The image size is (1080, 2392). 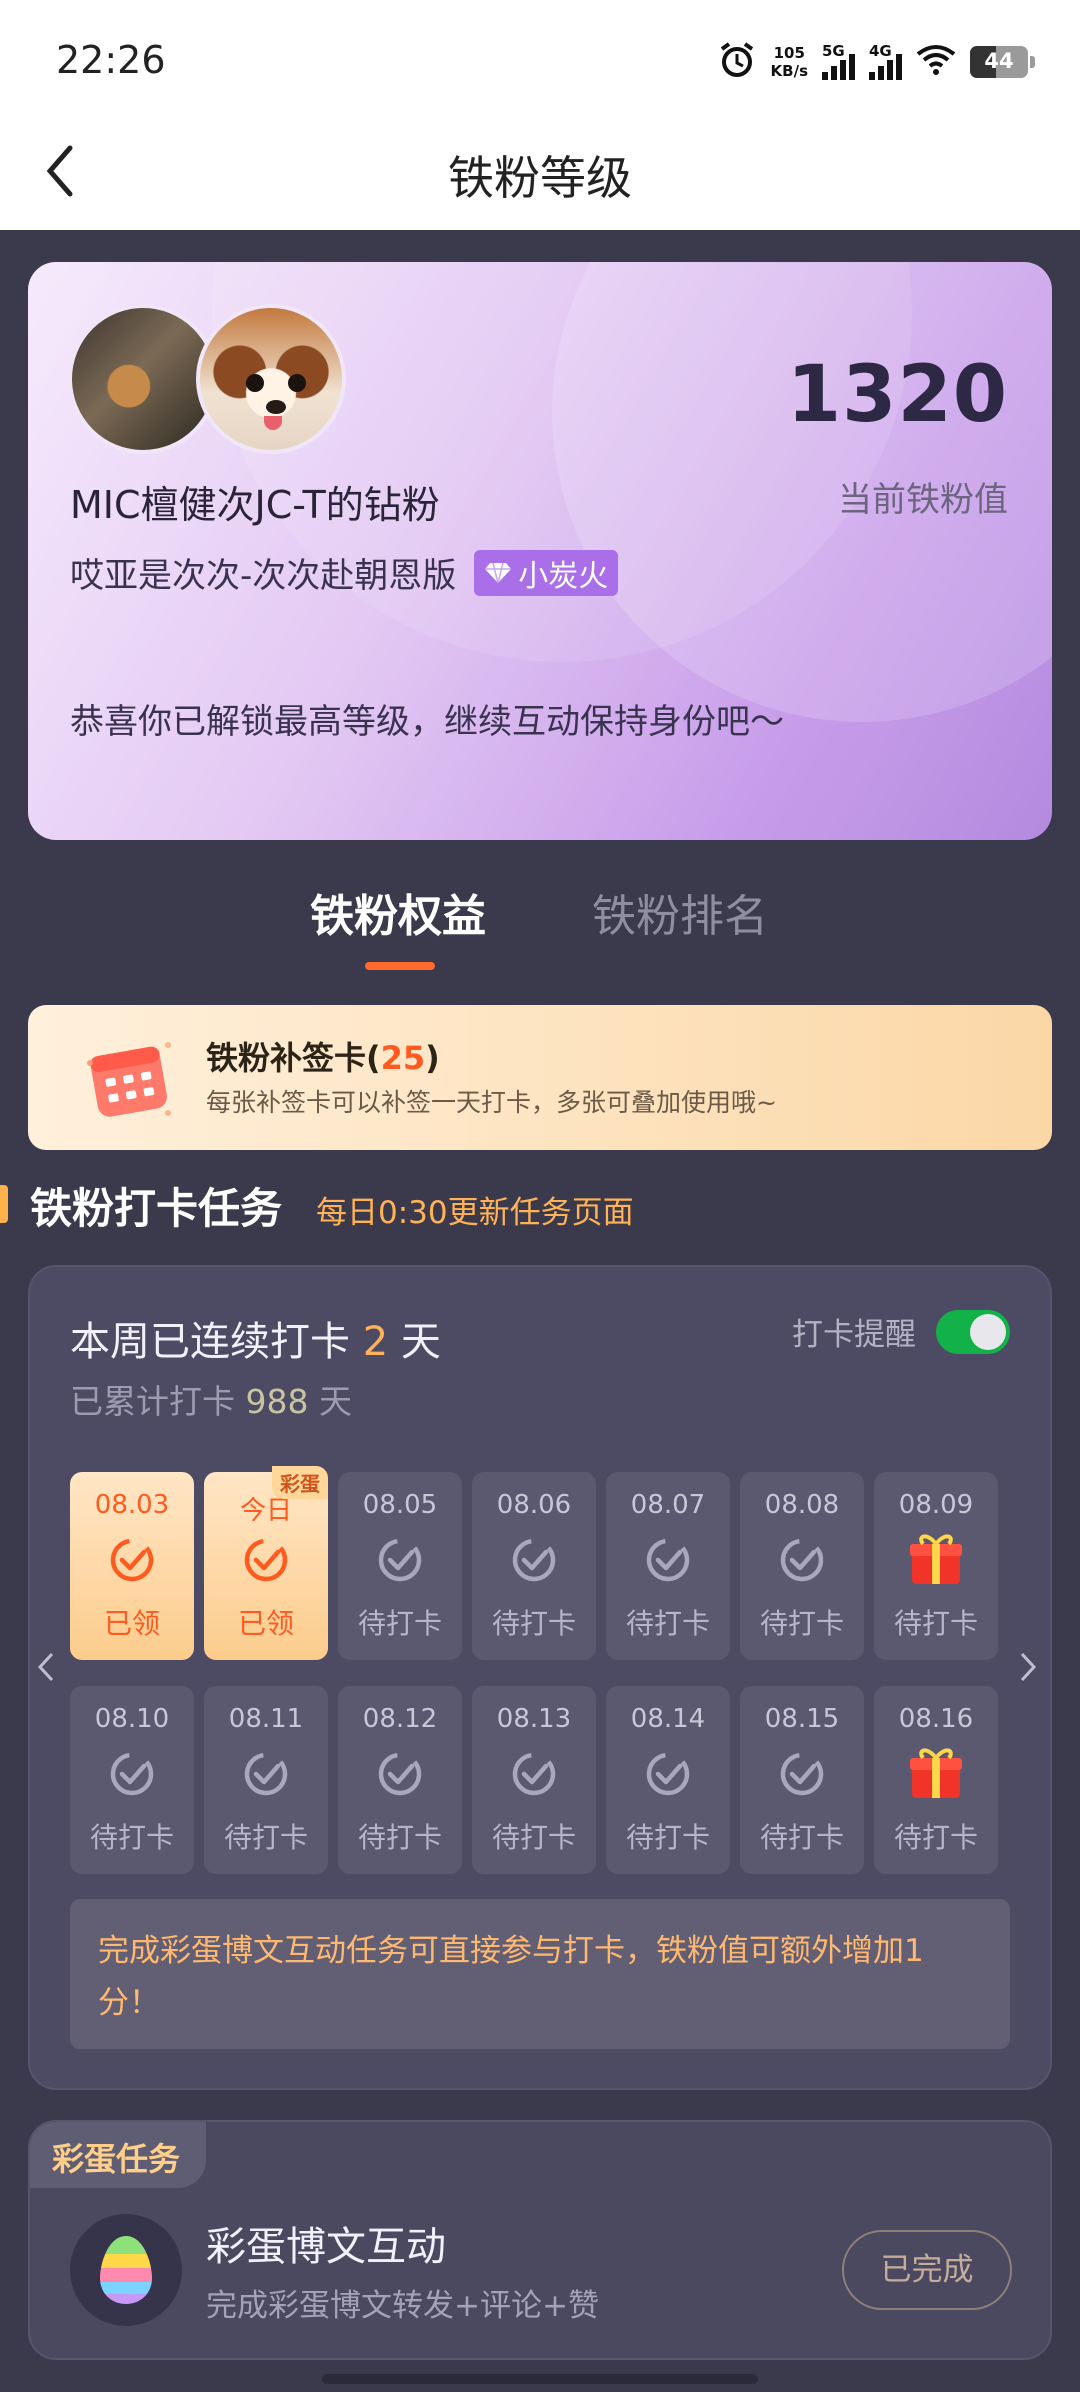 What do you see at coordinates (273, 423) in the screenshot?
I see `avatar-tongue` at bounding box center [273, 423].